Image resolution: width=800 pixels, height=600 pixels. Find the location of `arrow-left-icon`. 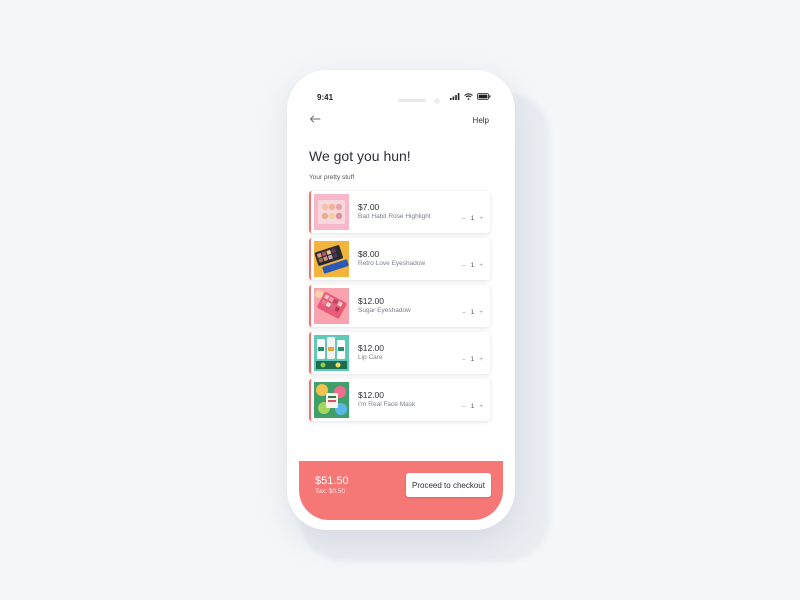

arrow-left-icon is located at coordinates (315, 119).